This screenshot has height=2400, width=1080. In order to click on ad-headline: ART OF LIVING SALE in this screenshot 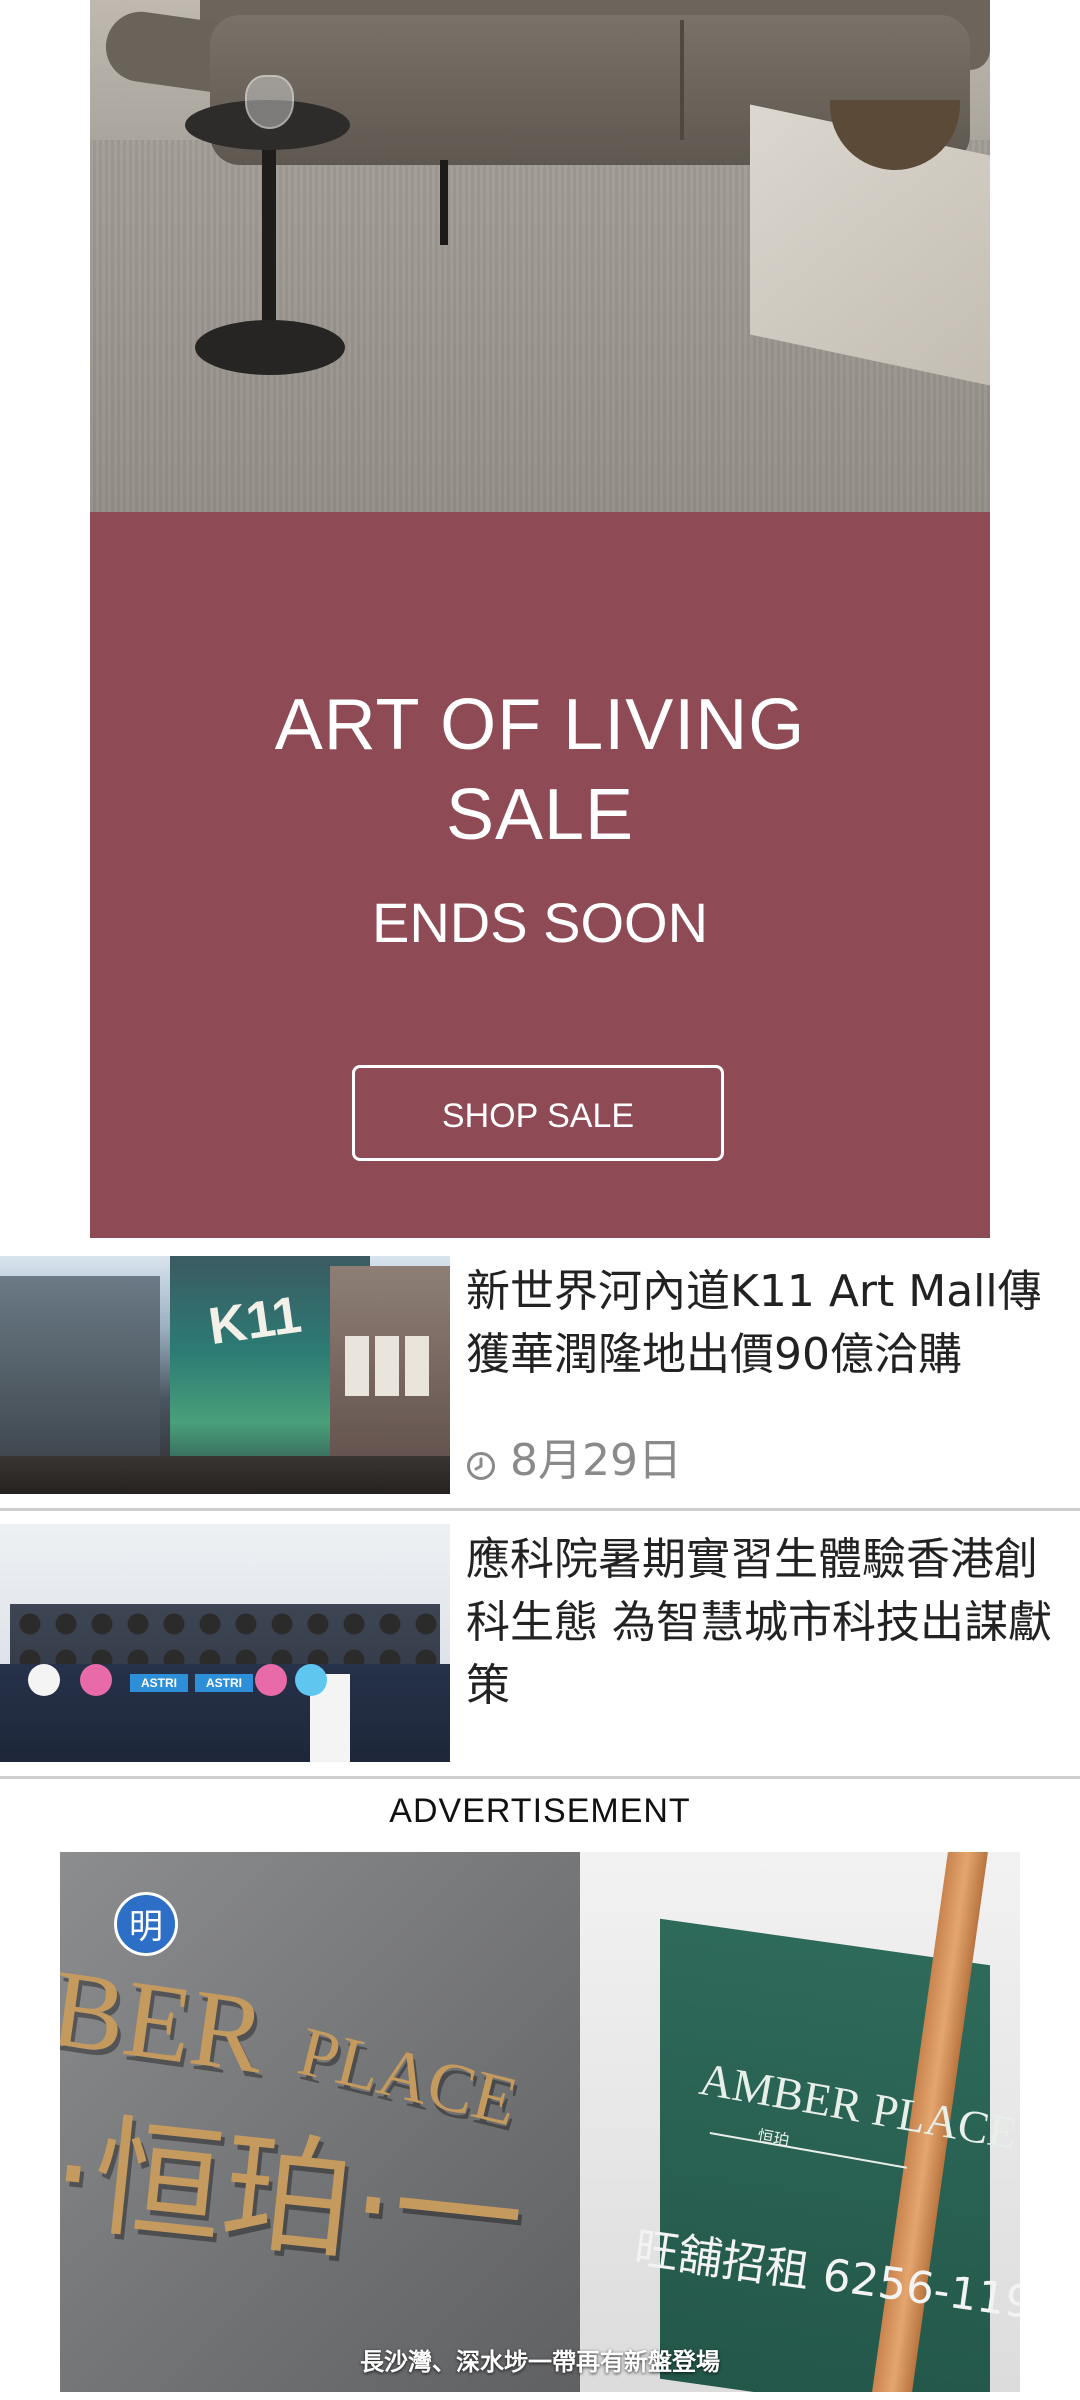, I will do `click(540, 770)`.